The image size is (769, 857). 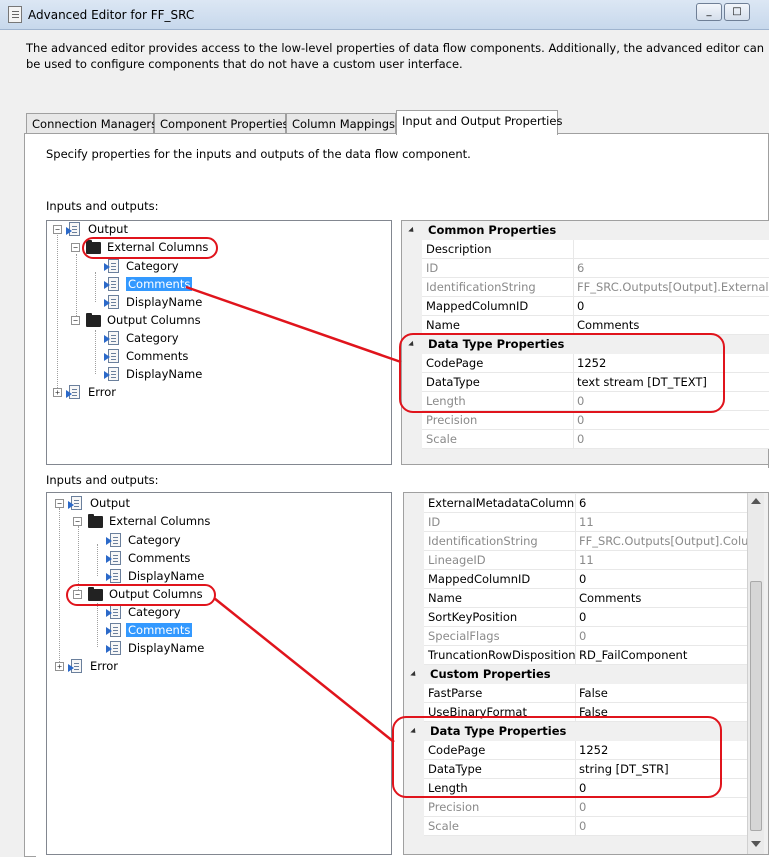 I want to click on annotation-arrow-top, so click(x=293, y=324).